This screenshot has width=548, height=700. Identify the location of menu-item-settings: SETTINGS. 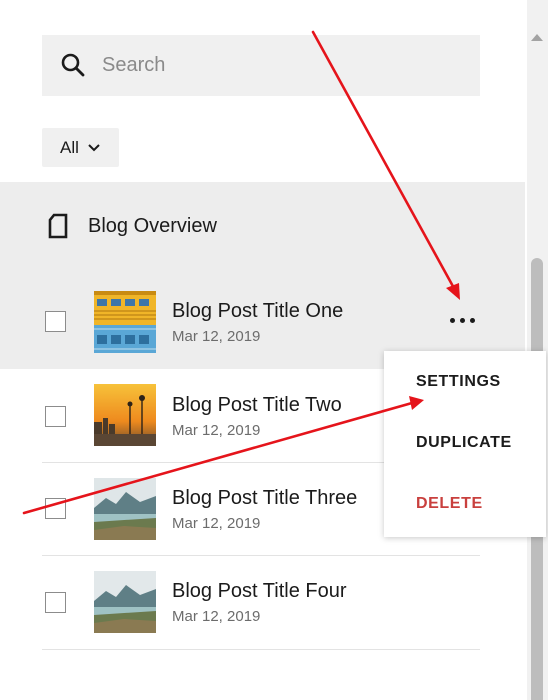
(458, 382).